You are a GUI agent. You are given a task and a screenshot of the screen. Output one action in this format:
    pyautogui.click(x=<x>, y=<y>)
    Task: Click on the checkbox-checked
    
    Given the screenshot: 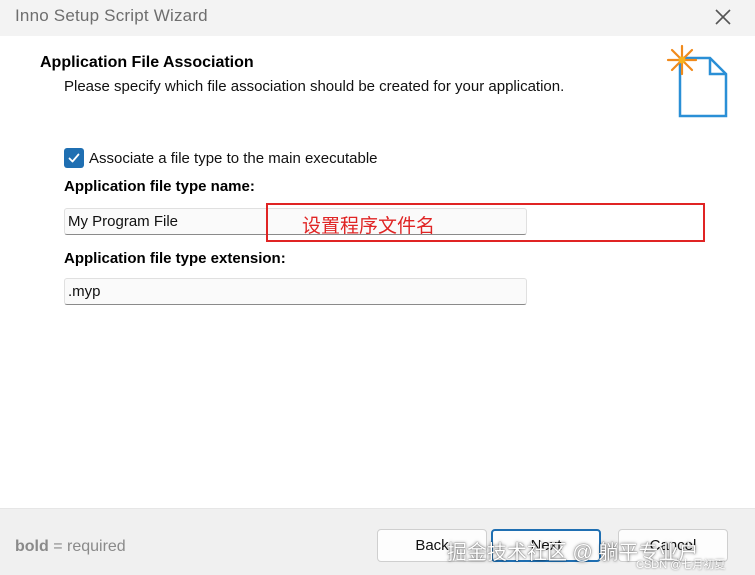 What is the action you would take?
    pyautogui.click(x=74, y=158)
    